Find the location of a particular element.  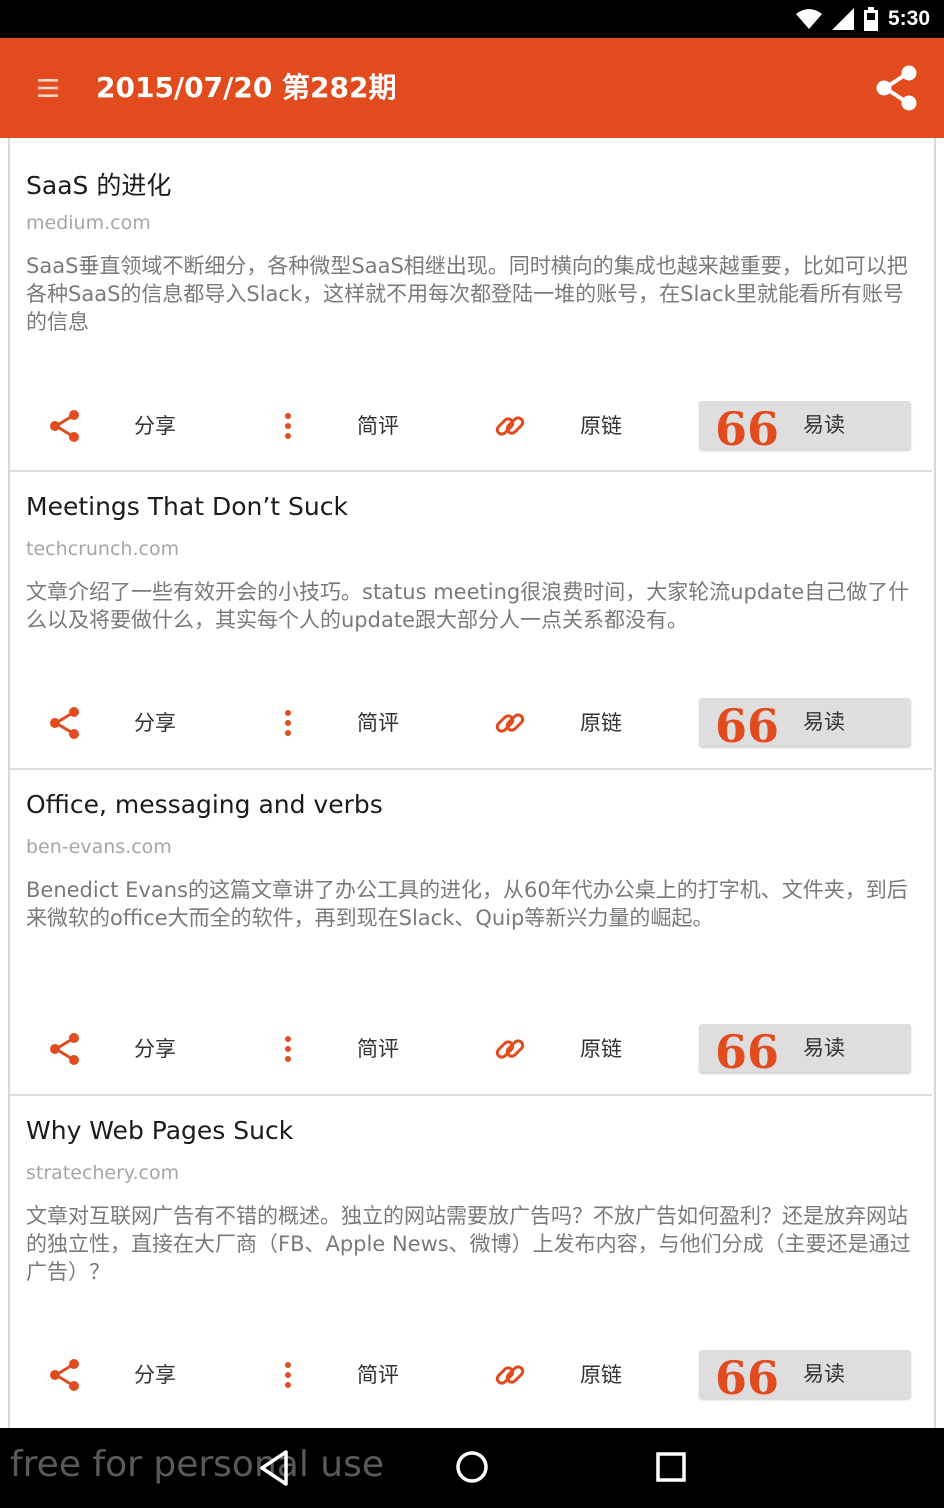

battery-icon is located at coordinates (870, 19).